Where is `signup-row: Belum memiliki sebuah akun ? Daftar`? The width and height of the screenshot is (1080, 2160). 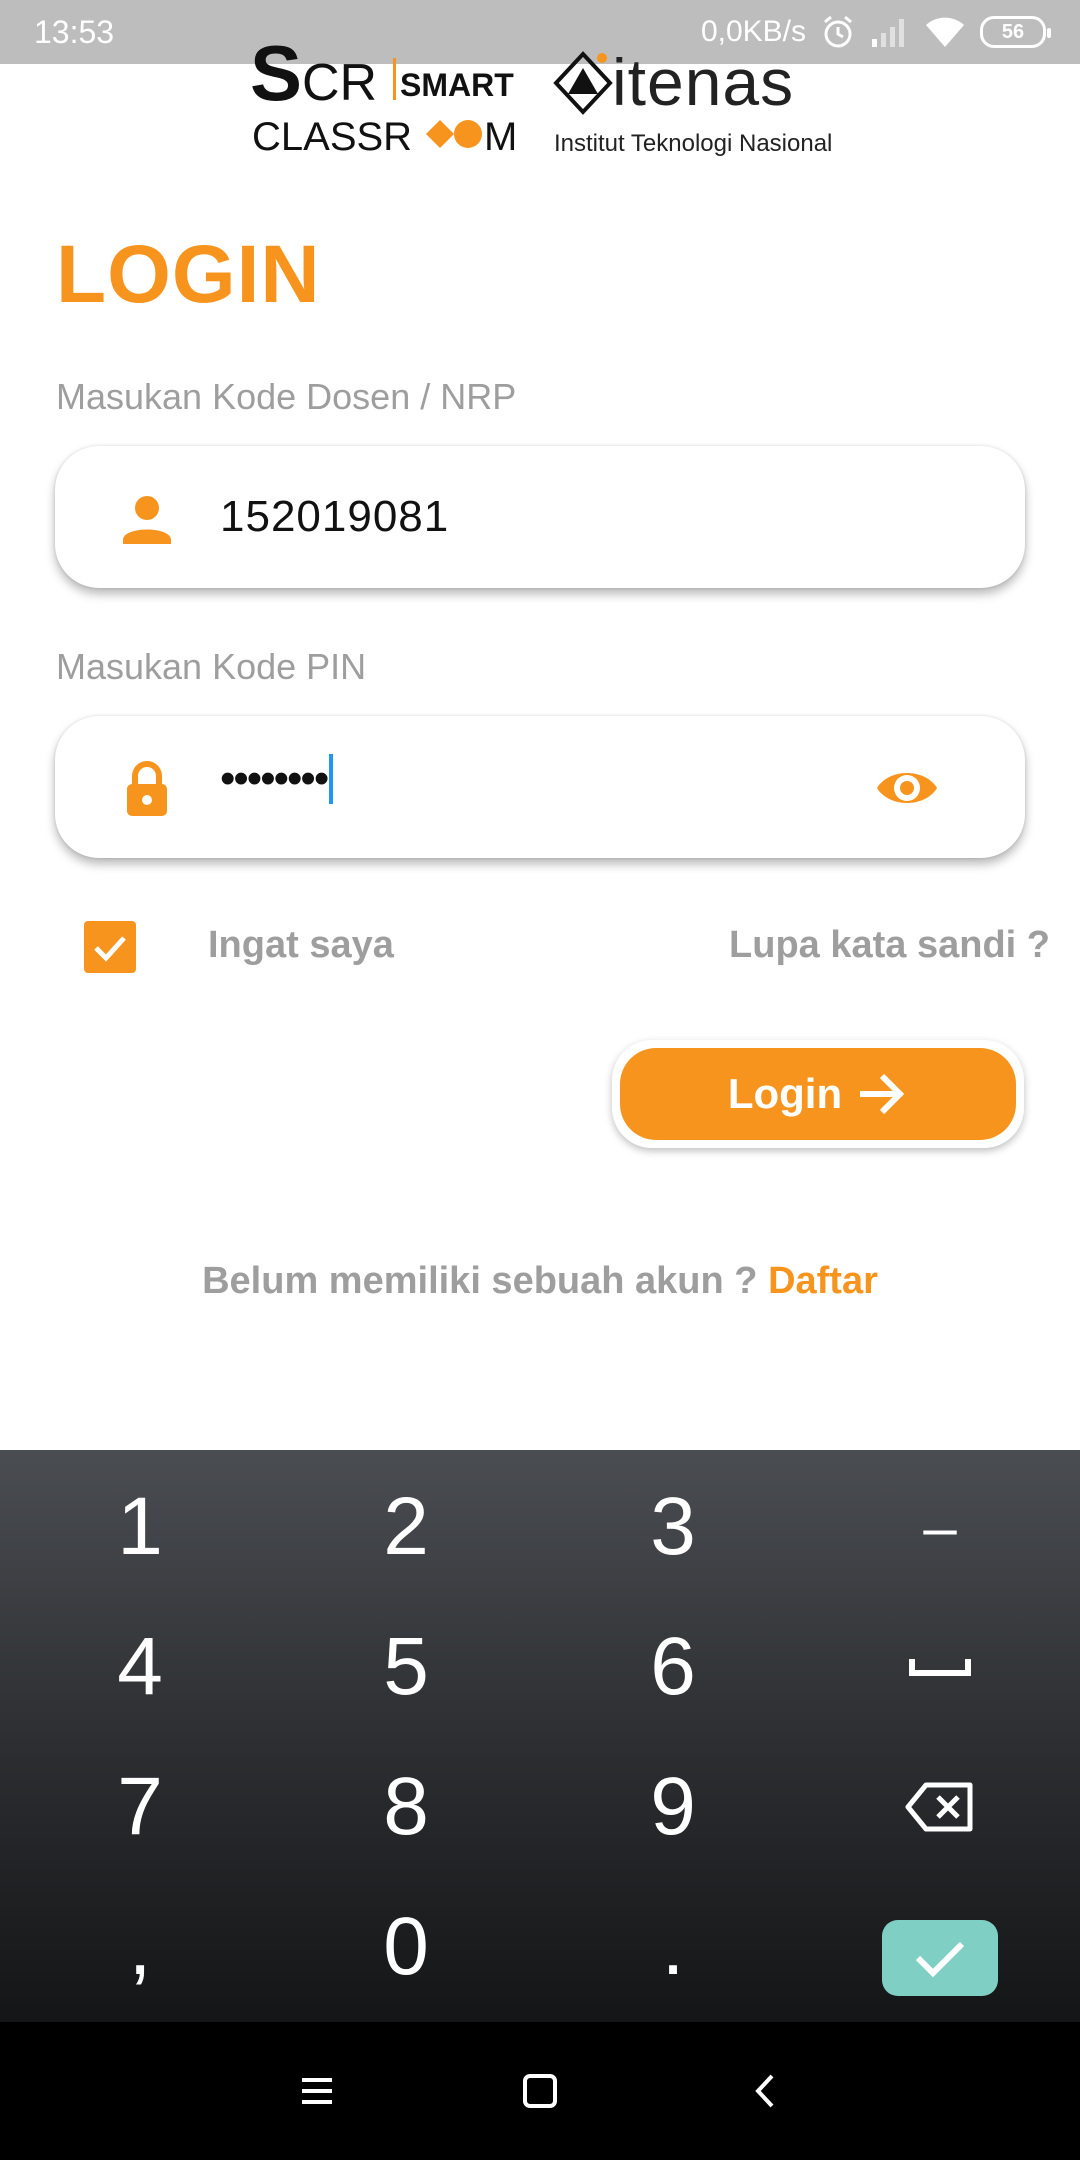 signup-row: Belum memiliki sebuah akun ? Daftar is located at coordinates (540, 1281).